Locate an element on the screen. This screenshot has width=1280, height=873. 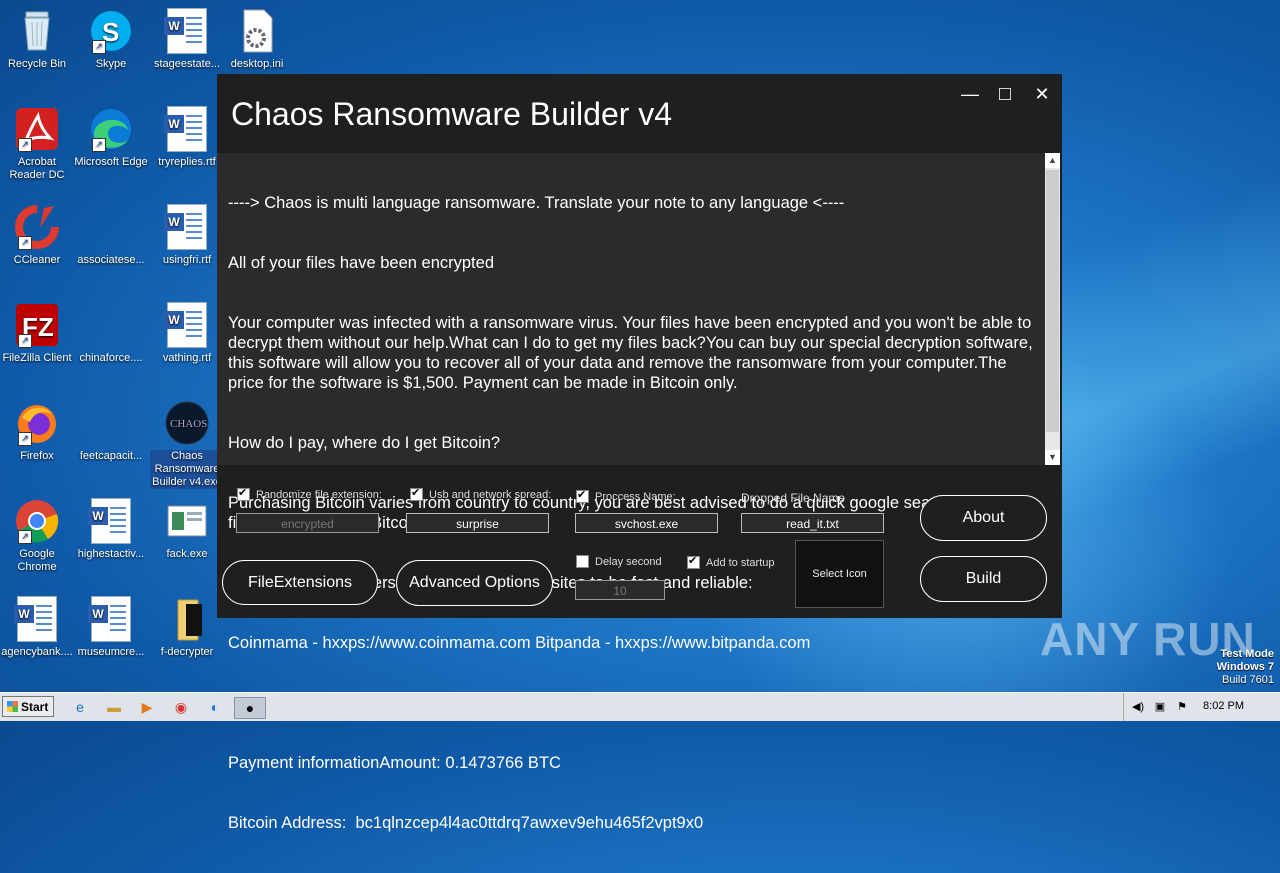
process-name-checkbox: Proccess Name: is located at coordinates (626, 495).